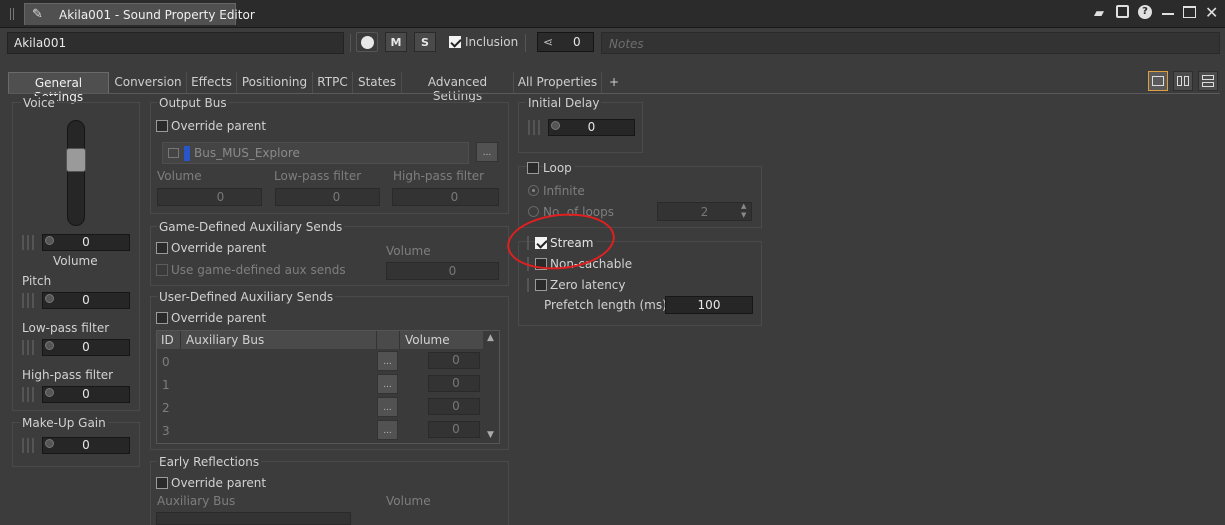 This screenshot has width=1225, height=525. What do you see at coordinates (58, 88) in the screenshot?
I see `tab-general-settings: General Settings` at bounding box center [58, 88].